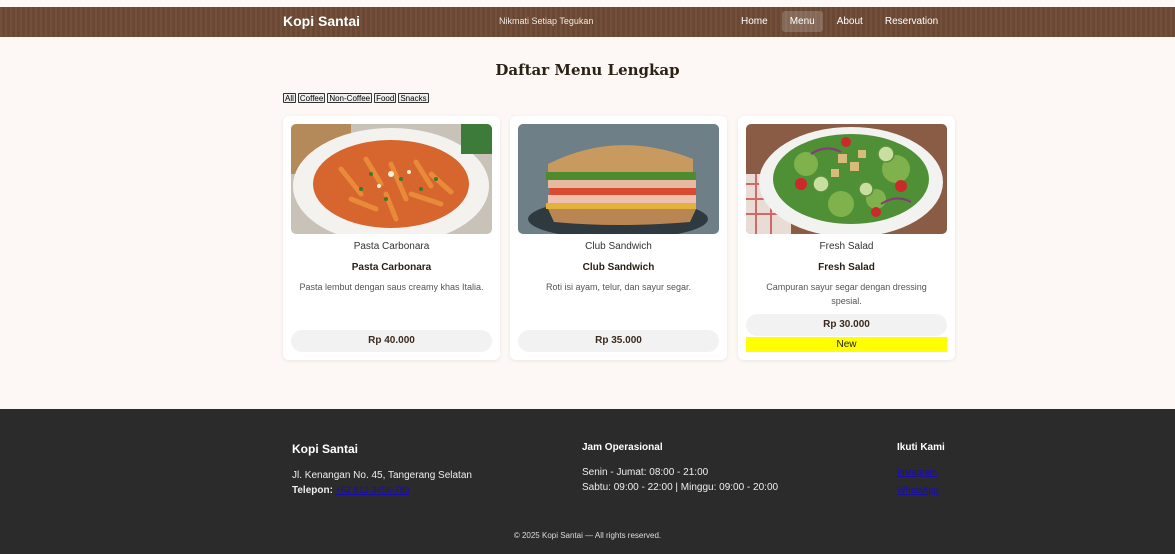  I want to click on item-name: Club Sandwich, so click(618, 267).